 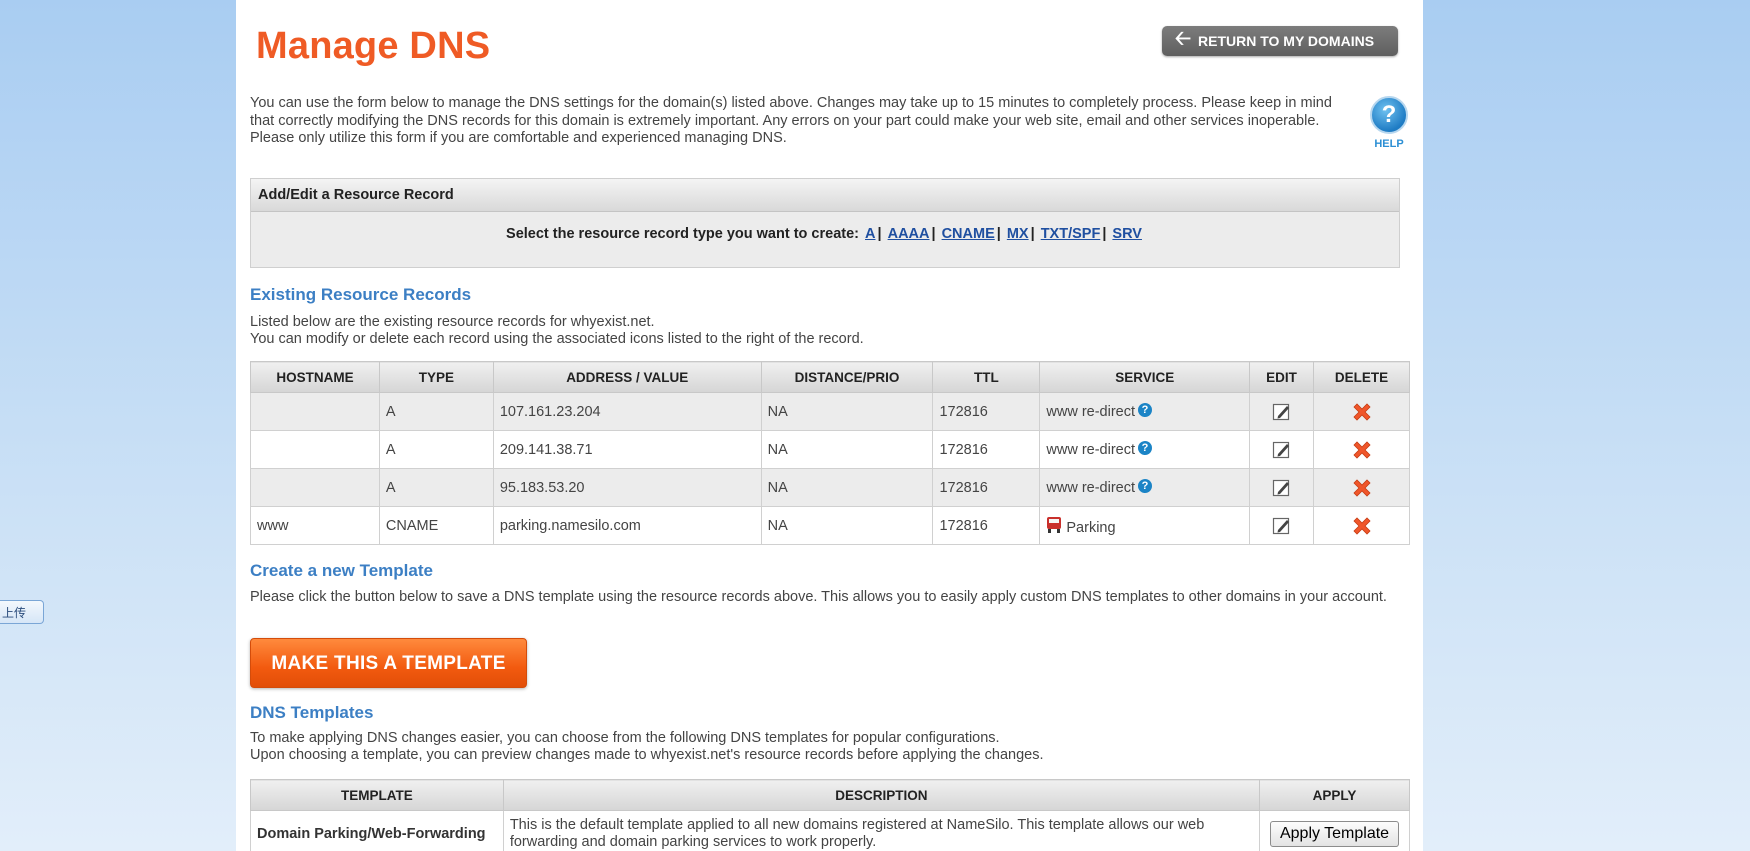 I want to click on table-row: A 95.183.53.20 NA 172816 www re-direct?, so click(x=830, y=487).